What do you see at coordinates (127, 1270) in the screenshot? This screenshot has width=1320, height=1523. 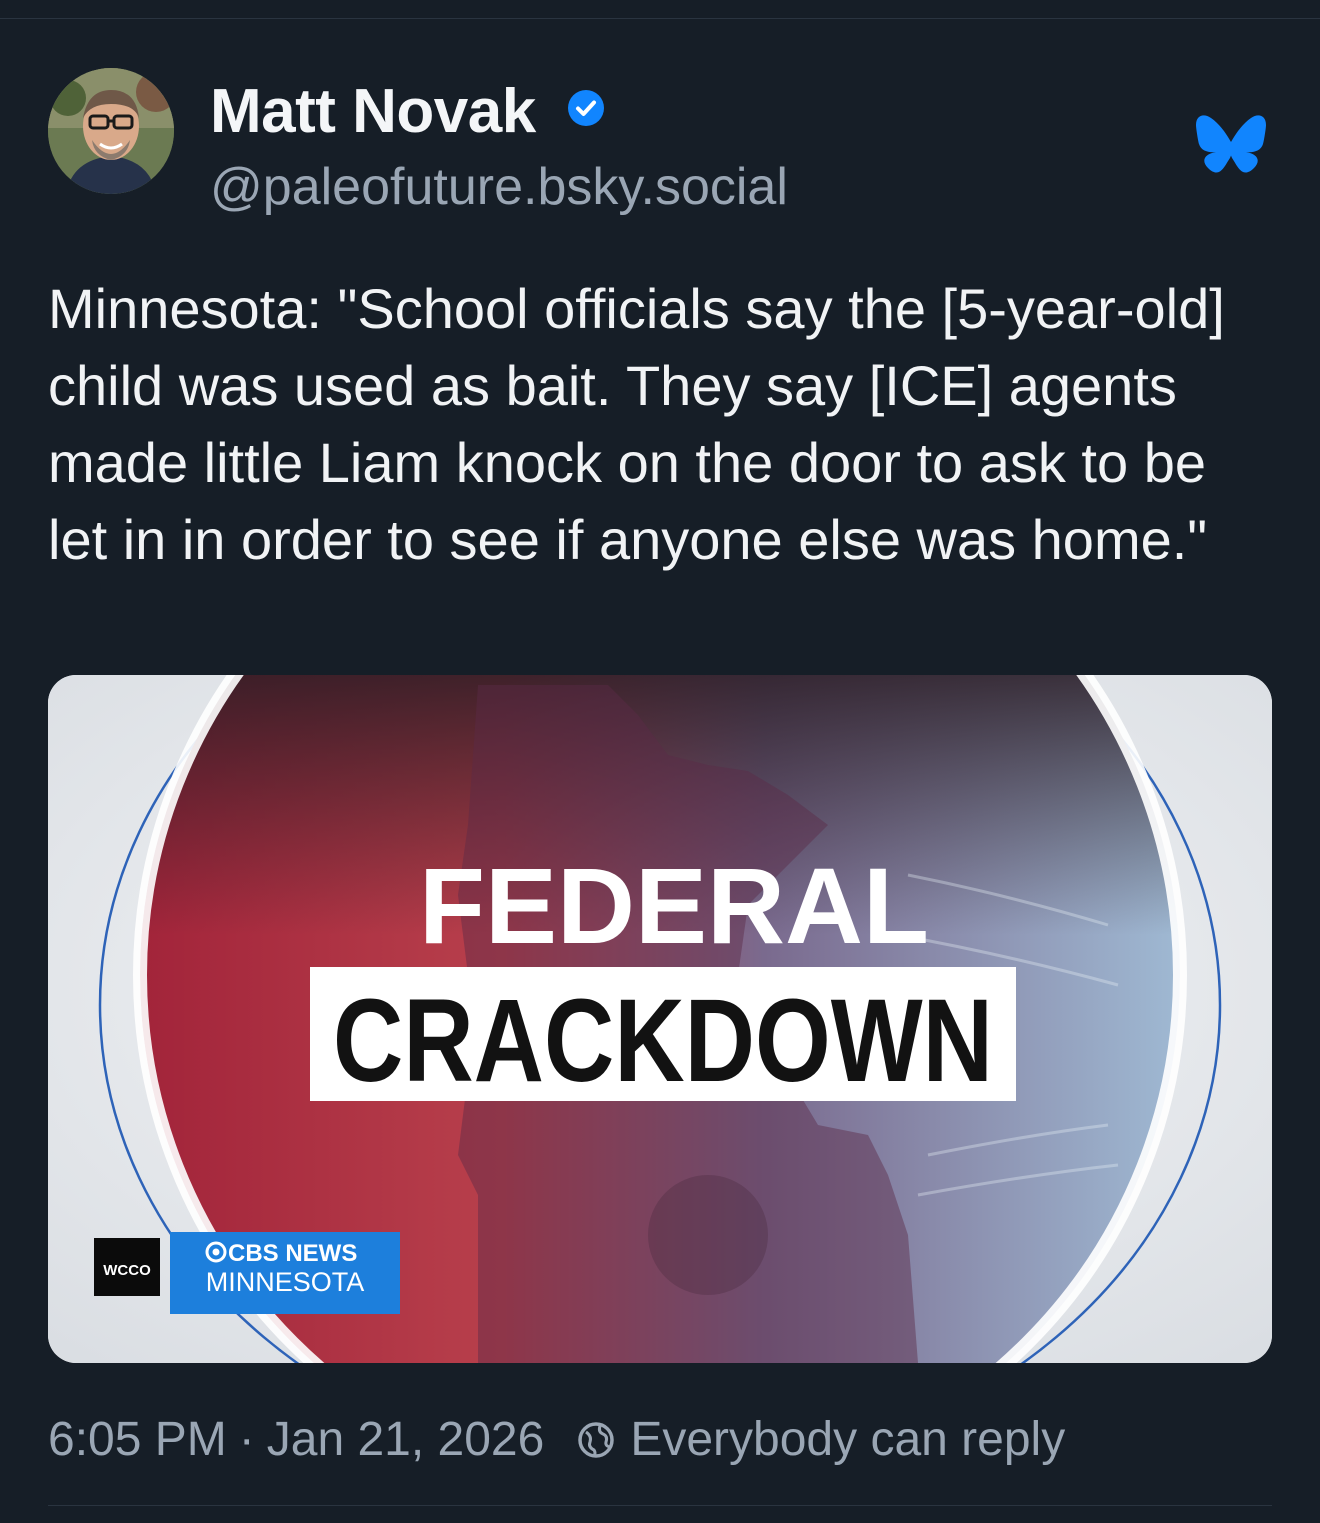 I see `station-badge: WCCO` at bounding box center [127, 1270].